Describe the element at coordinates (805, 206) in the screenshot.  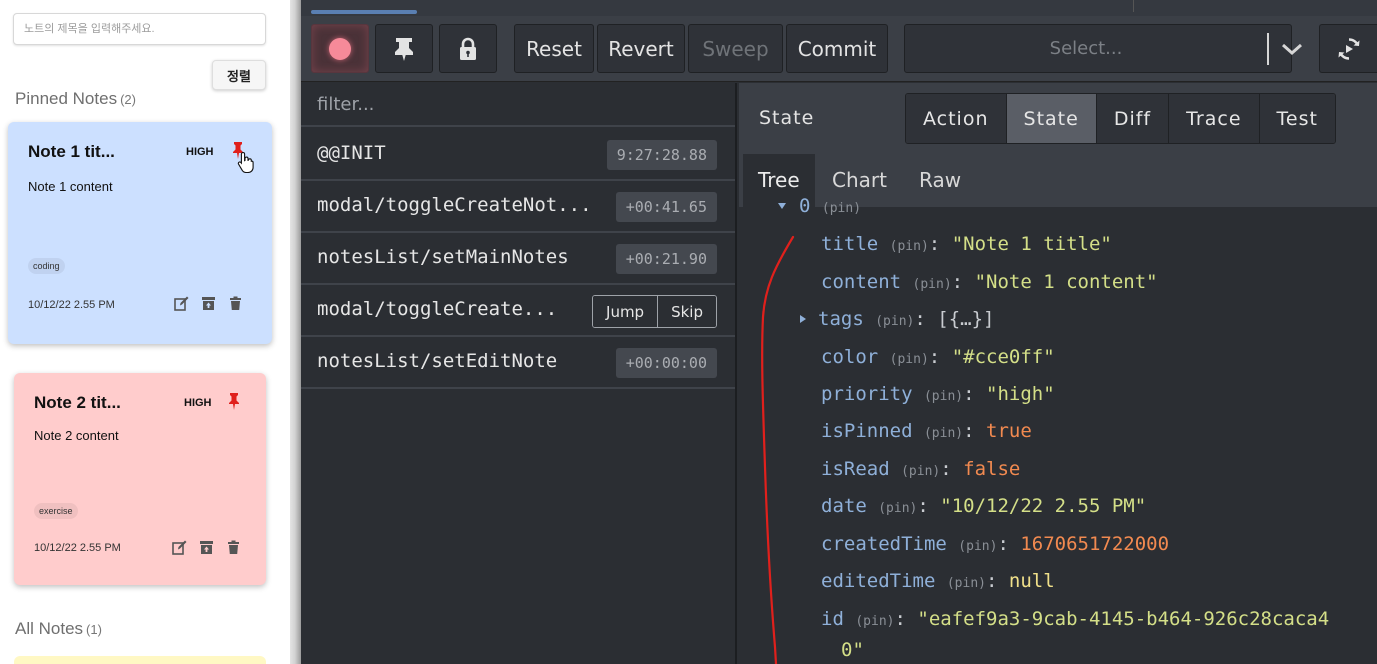
I see `tree-key: 0` at that location.